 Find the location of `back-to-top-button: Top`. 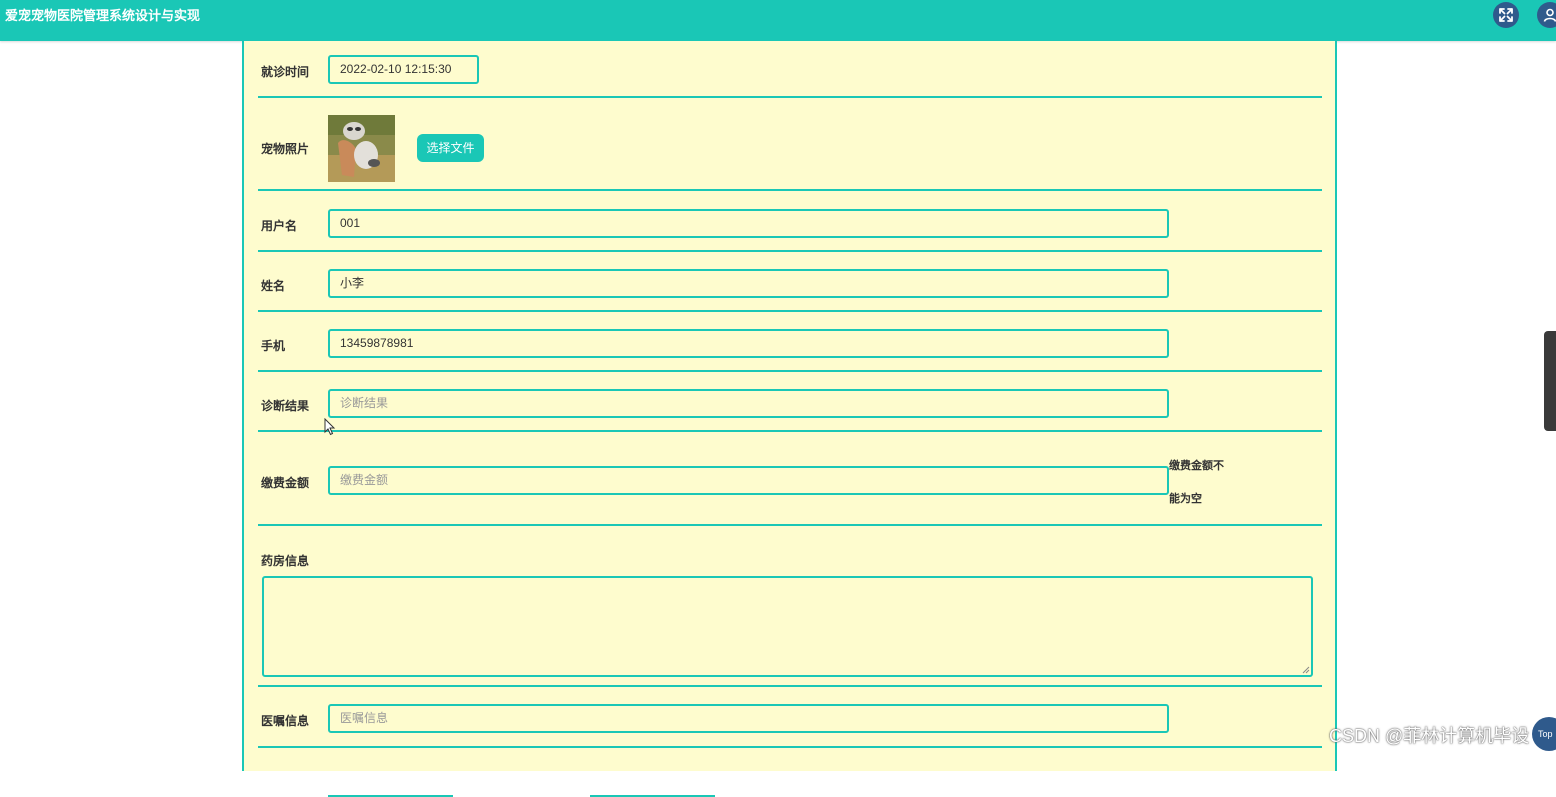

back-to-top-button: Top is located at coordinates (1544, 734).